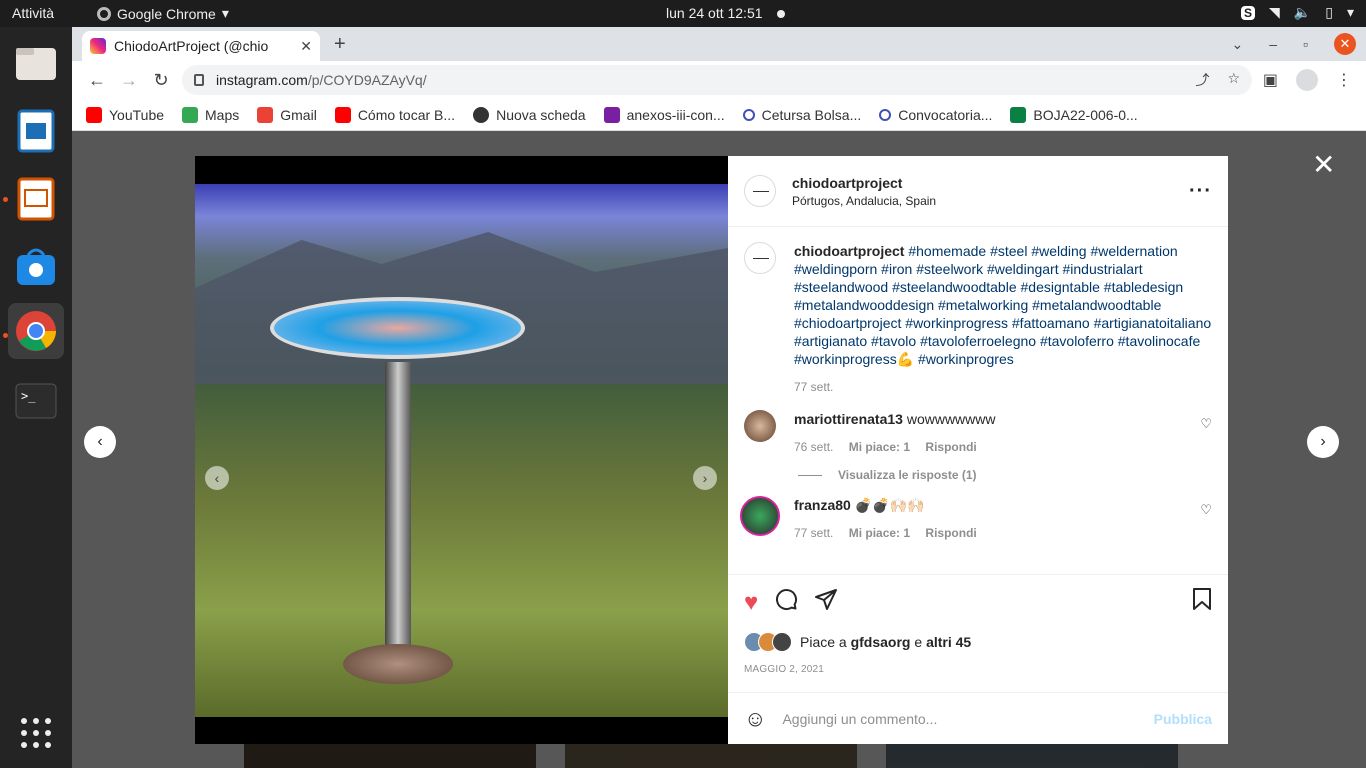  What do you see at coordinates (1344, 80) in the screenshot?
I see `chrome-menu-icon: ⋮` at bounding box center [1344, 80].